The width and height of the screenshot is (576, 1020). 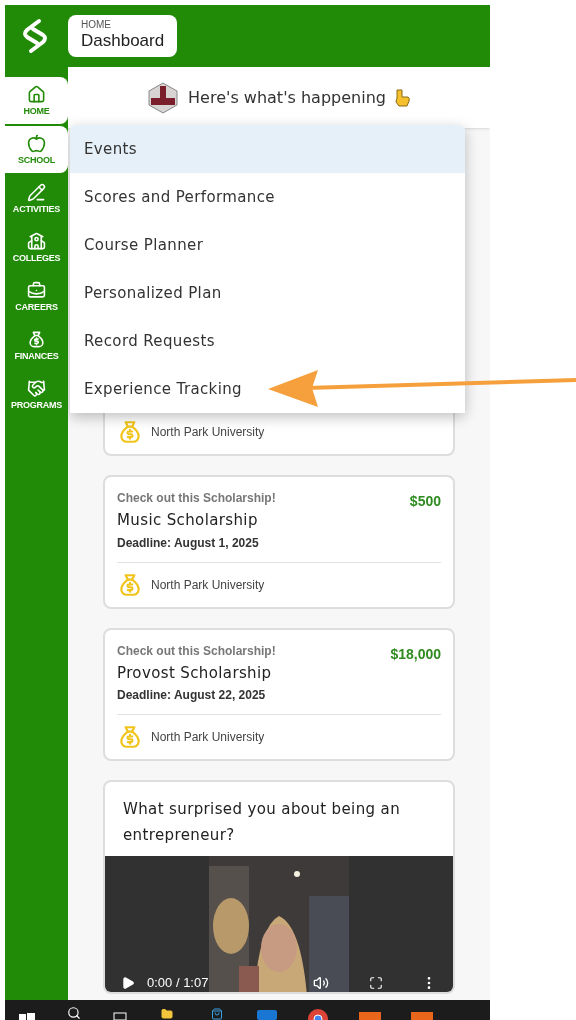 I want to click on windows-start-icon, so click(x=27, y=1016).